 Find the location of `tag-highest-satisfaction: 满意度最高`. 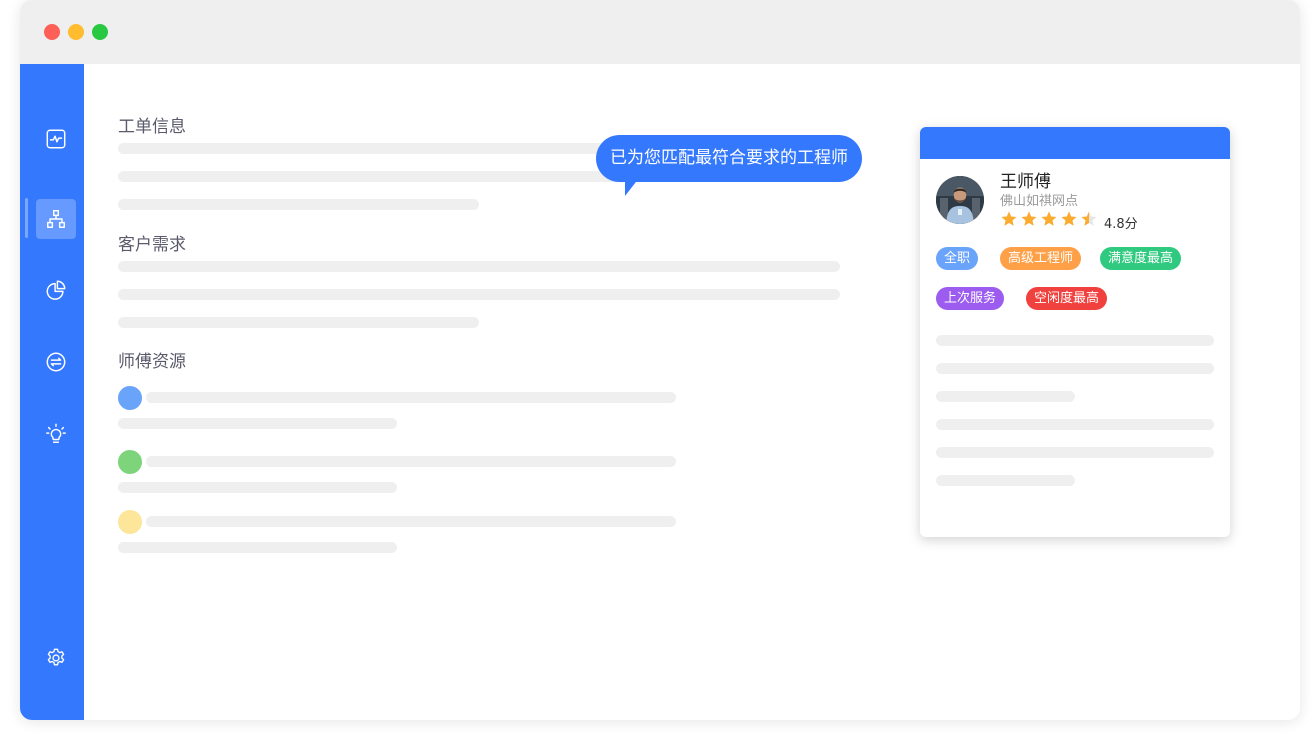

tag-highest-satisfaction: 满意度最高 is located at coordinates (1141, 258).